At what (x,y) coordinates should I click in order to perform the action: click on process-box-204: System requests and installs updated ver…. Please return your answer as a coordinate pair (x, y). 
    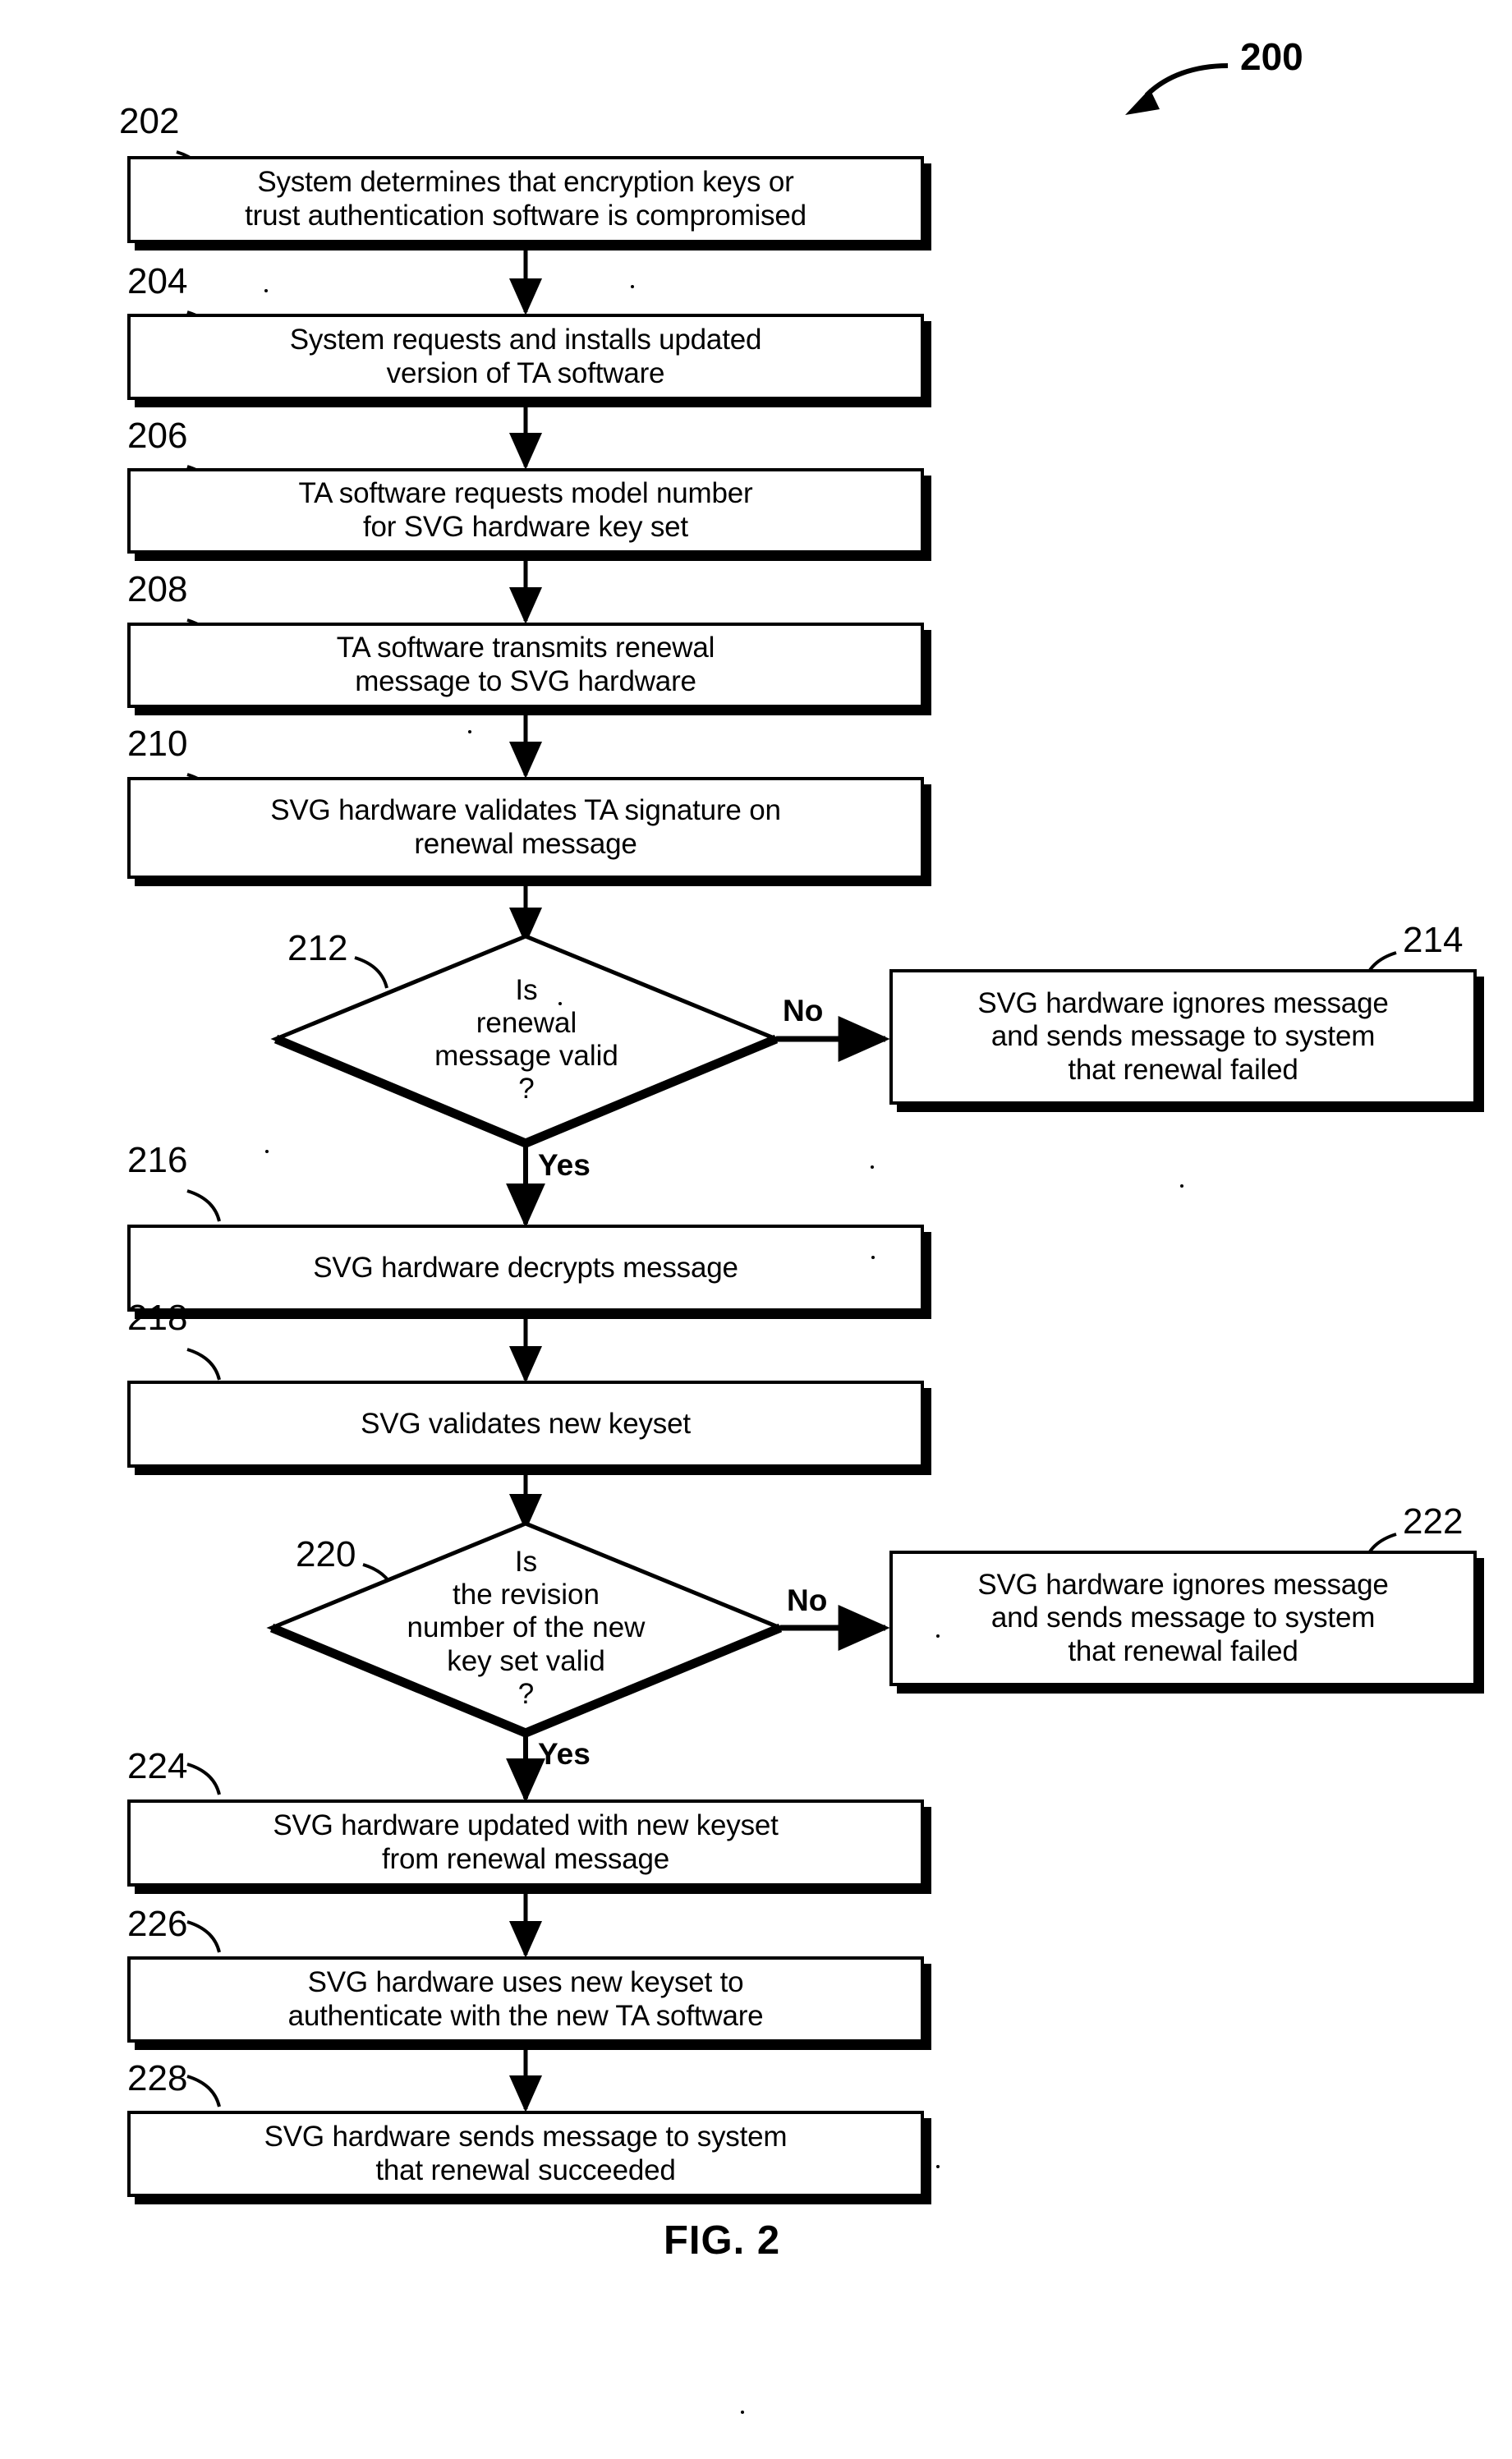
    Looking at the image, I should click on (525, 357).